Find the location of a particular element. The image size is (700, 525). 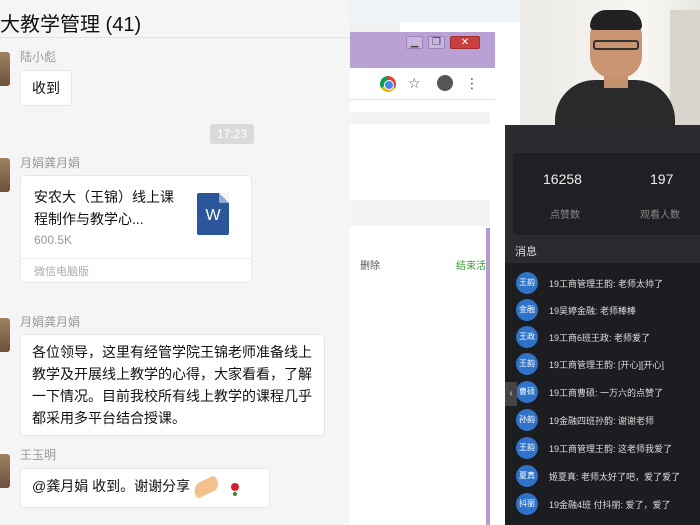

message-timestamp: 17:23 is located at coordinates (232, 134).